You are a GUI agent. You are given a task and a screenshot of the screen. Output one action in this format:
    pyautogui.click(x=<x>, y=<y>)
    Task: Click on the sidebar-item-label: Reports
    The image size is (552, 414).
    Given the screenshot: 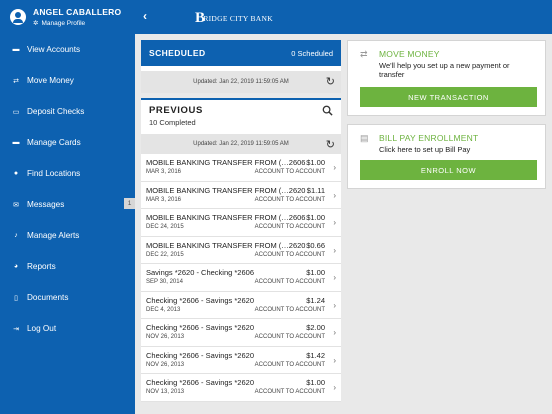 What is the action you would take?
    pyautogui.click(x=41, y=266)
    